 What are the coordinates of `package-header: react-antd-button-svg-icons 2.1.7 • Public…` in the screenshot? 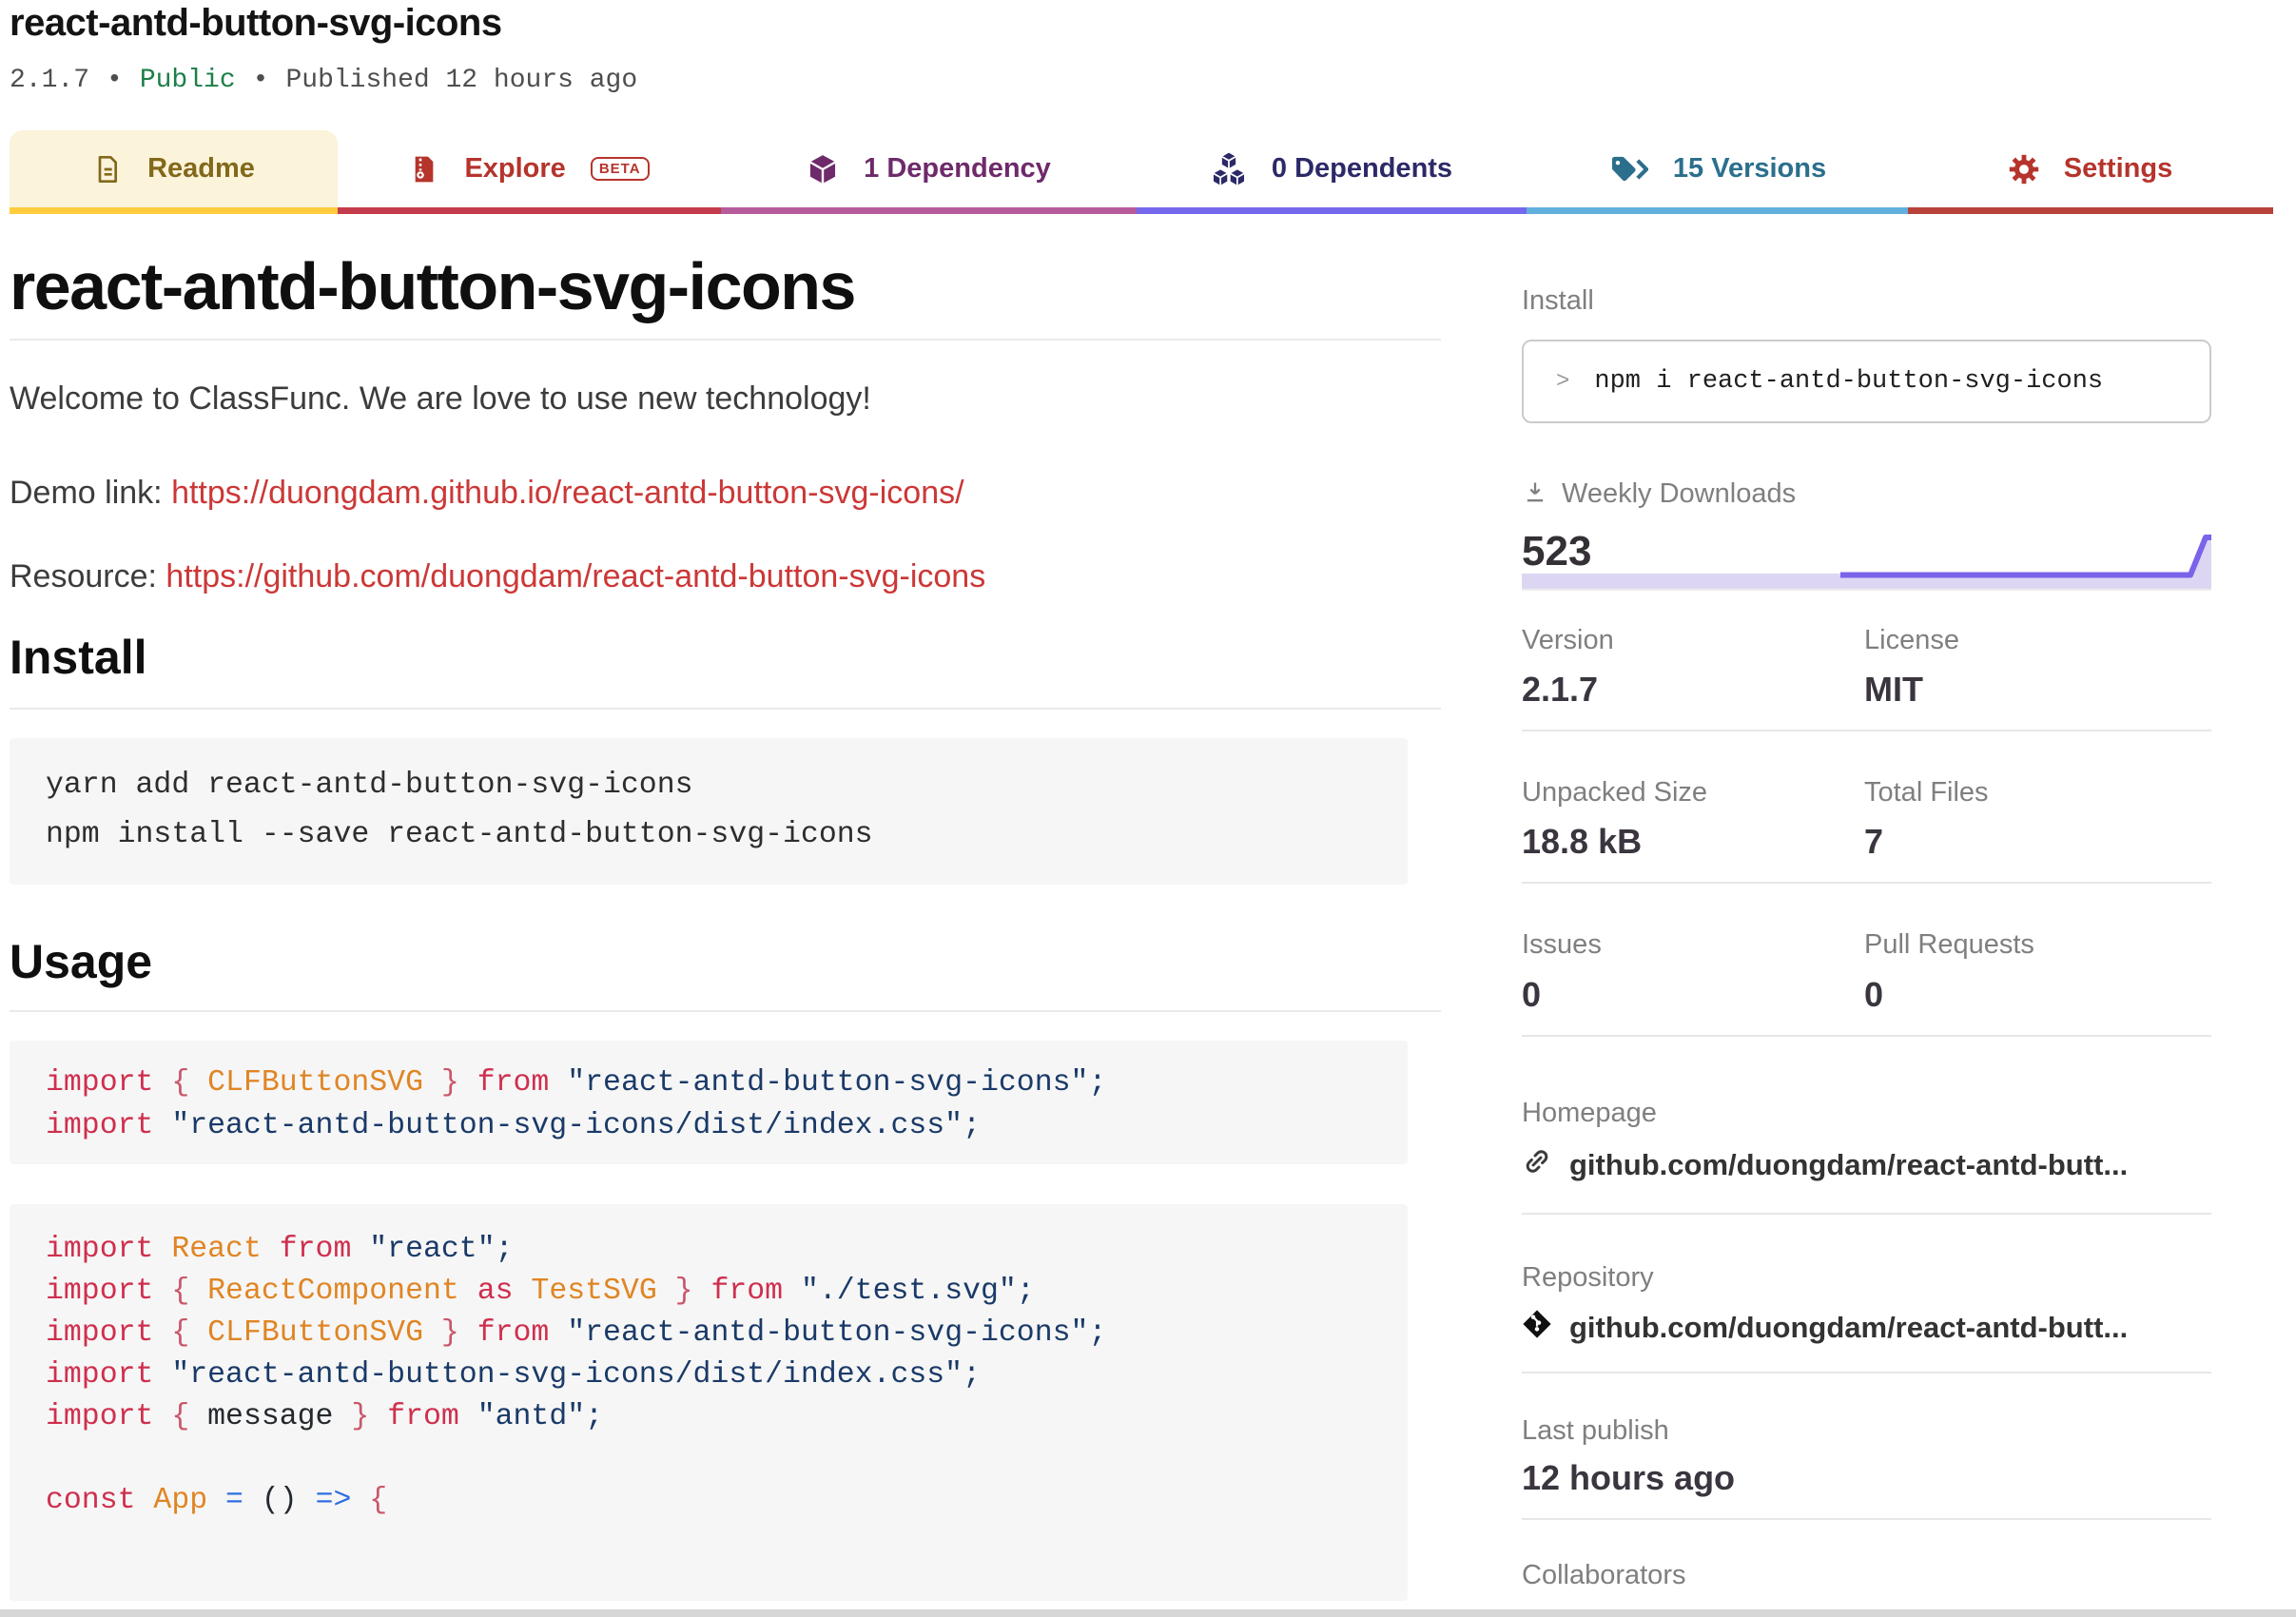 It's located at (324, 48).